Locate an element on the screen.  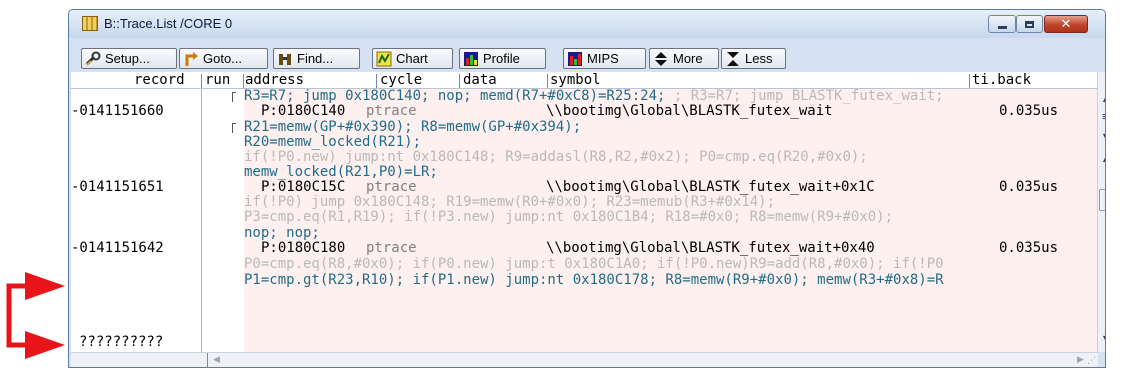
goto-arrow-icon is located at coordinates (191, 59).